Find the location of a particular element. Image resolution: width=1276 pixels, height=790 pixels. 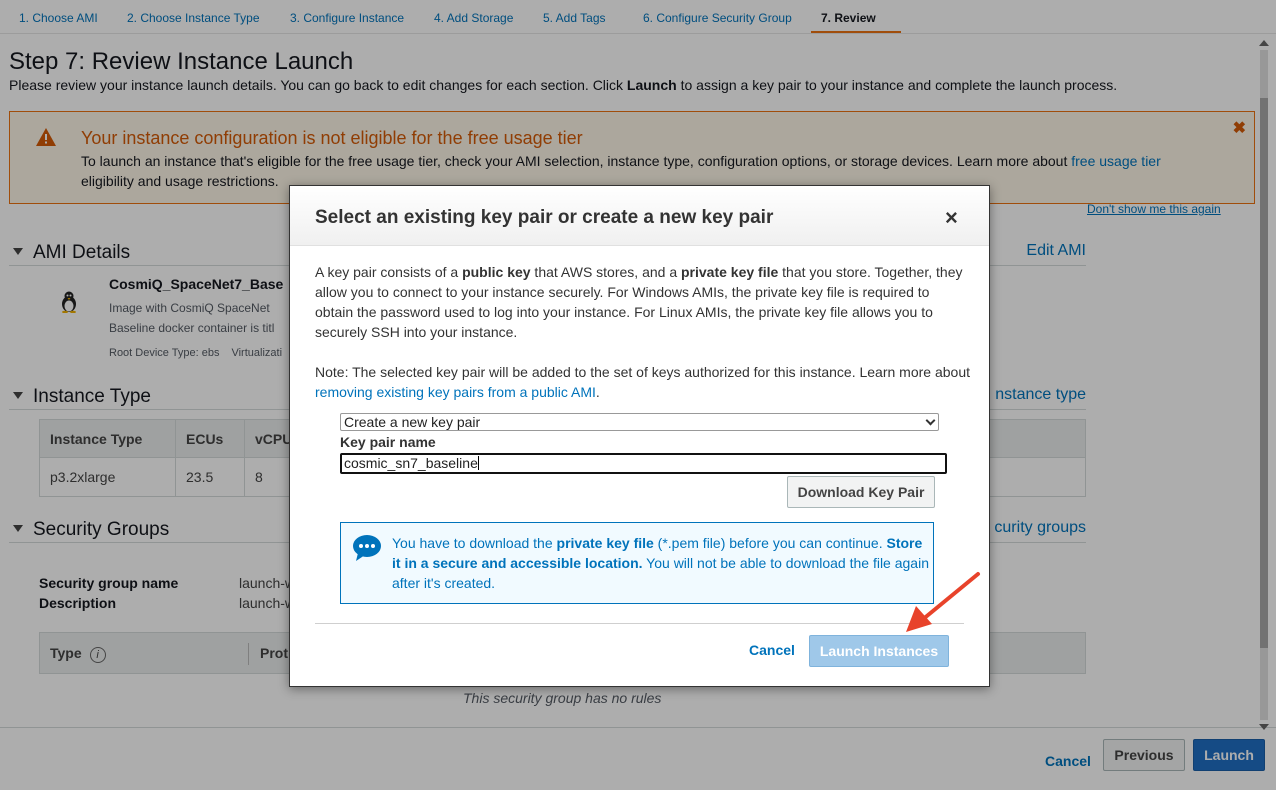

key-pair-name-label: Key pair name is located at coordinates (388, 442).